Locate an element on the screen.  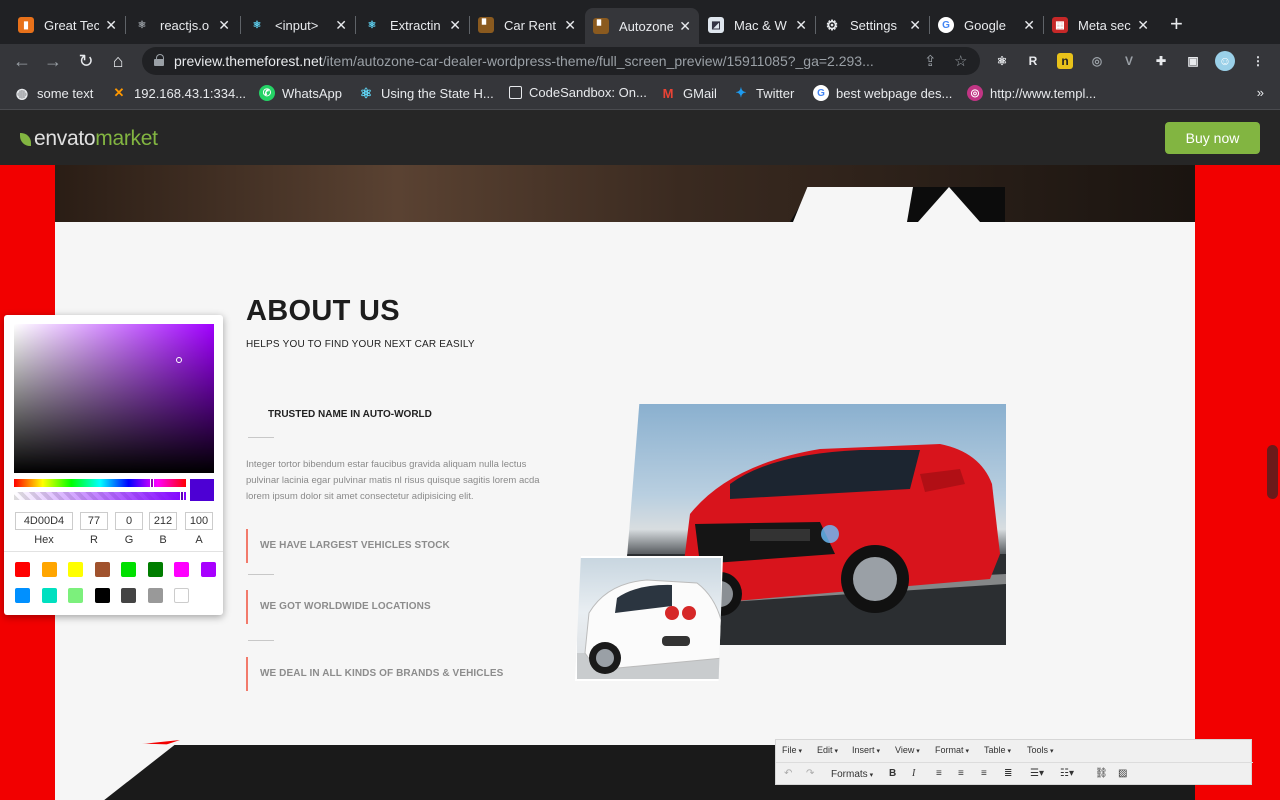
hex-input is located at coordinates (44, 521).